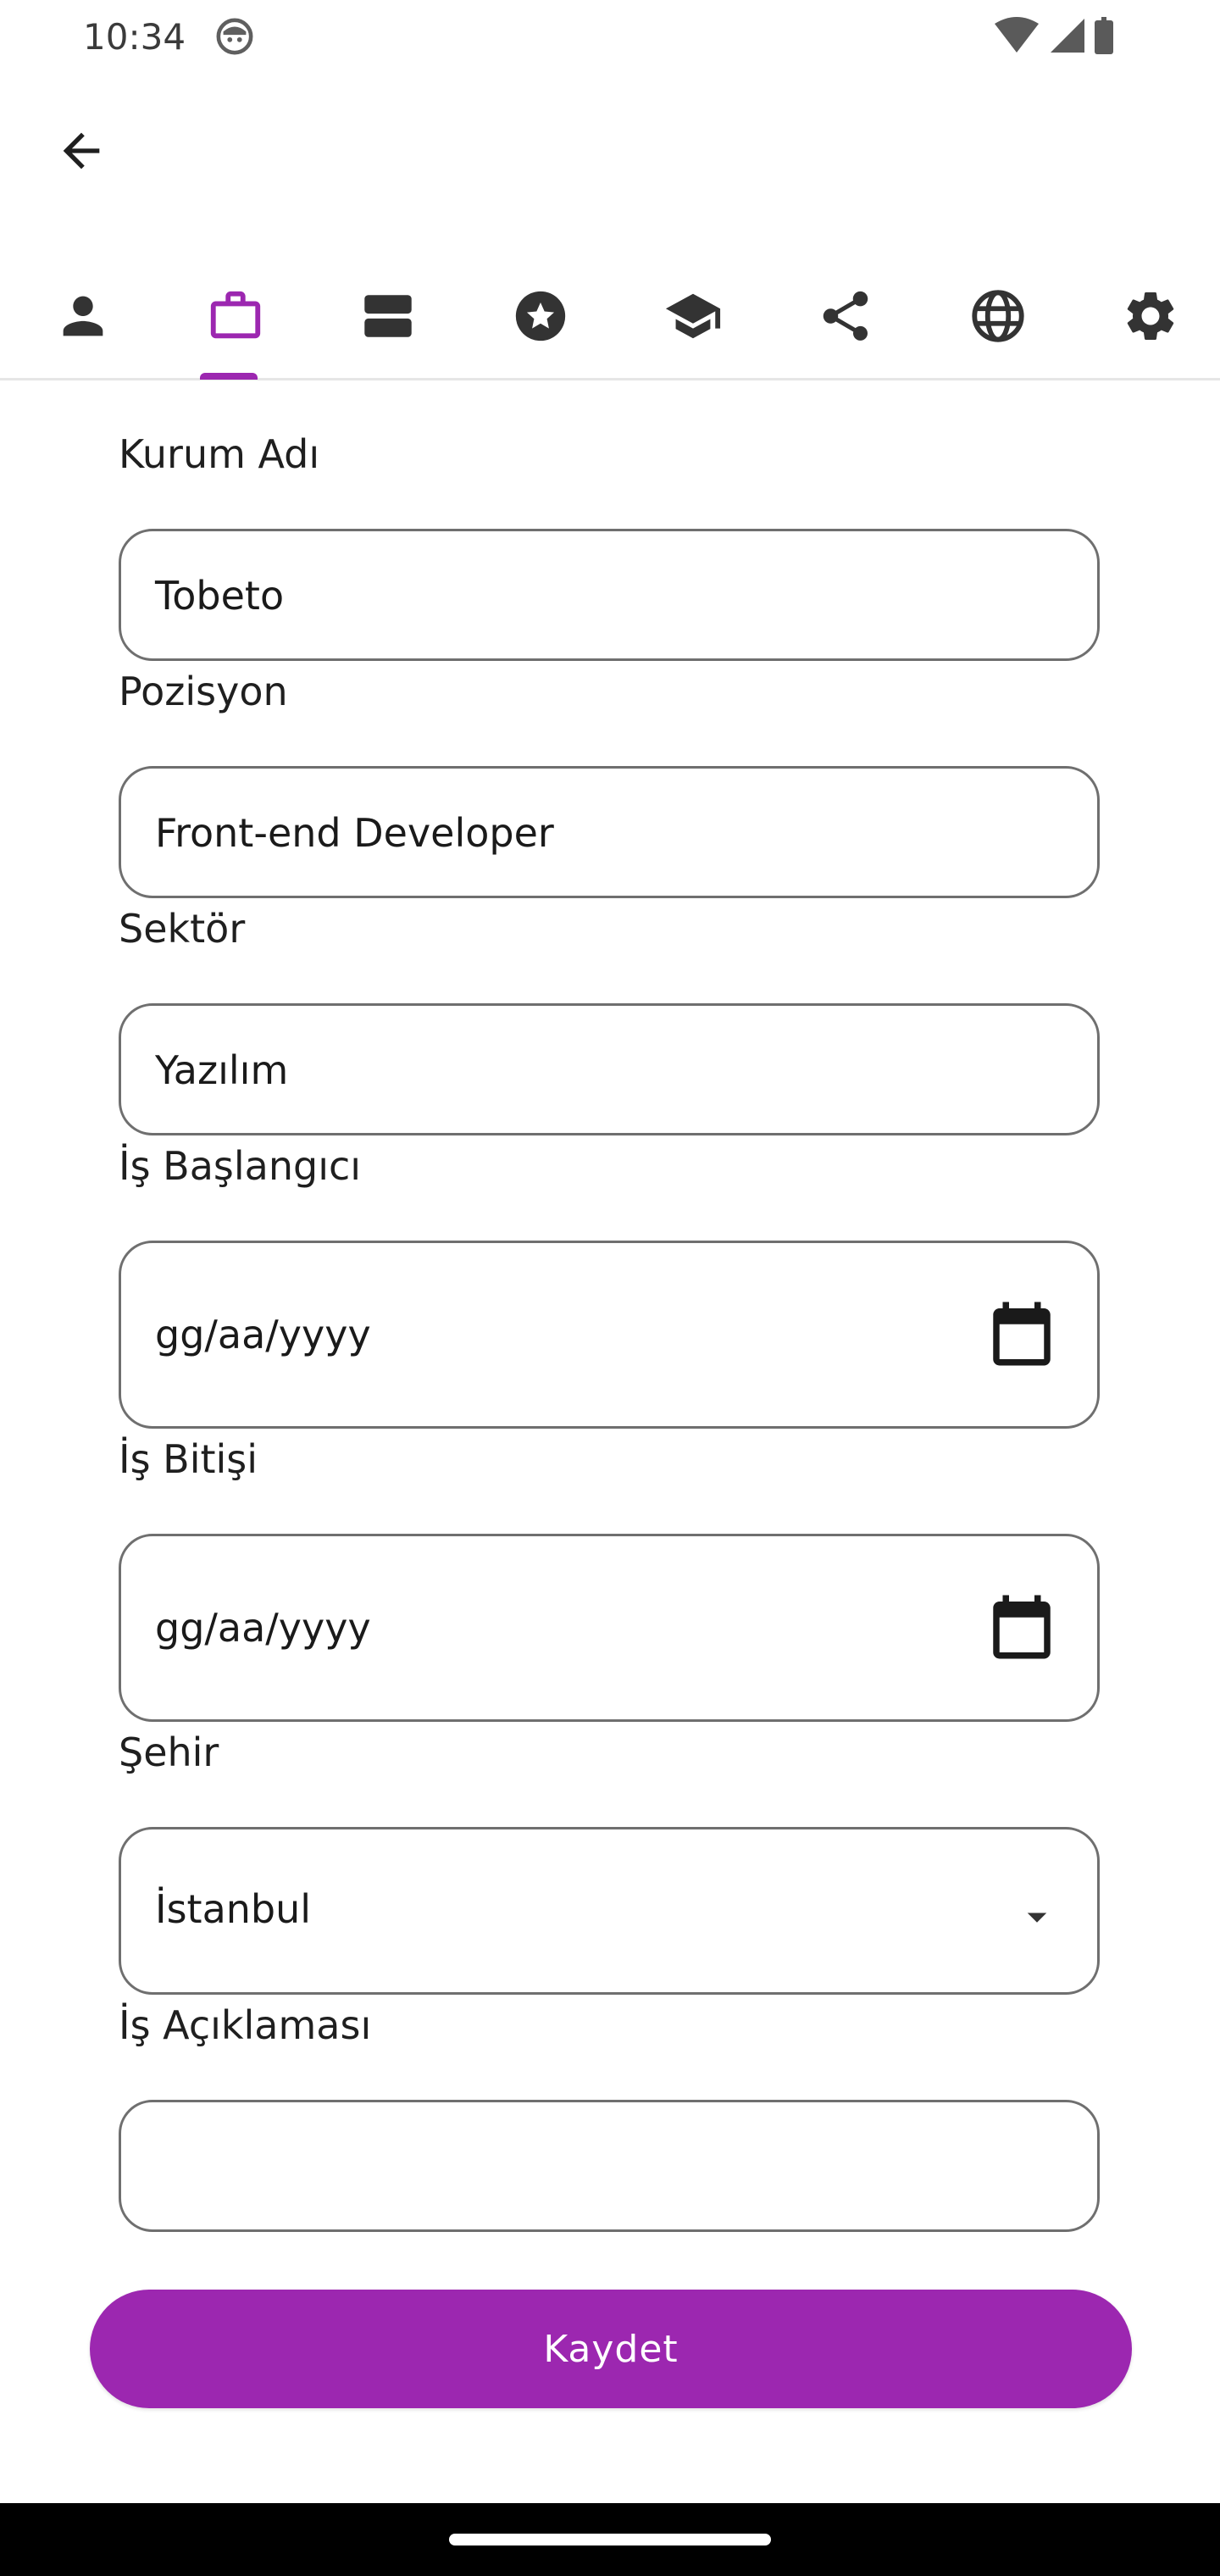  What do you see at coordinates (609, 1069) in the screenshot?
I see `sector-field: Yazılım` at bounding box center [609, 1069].